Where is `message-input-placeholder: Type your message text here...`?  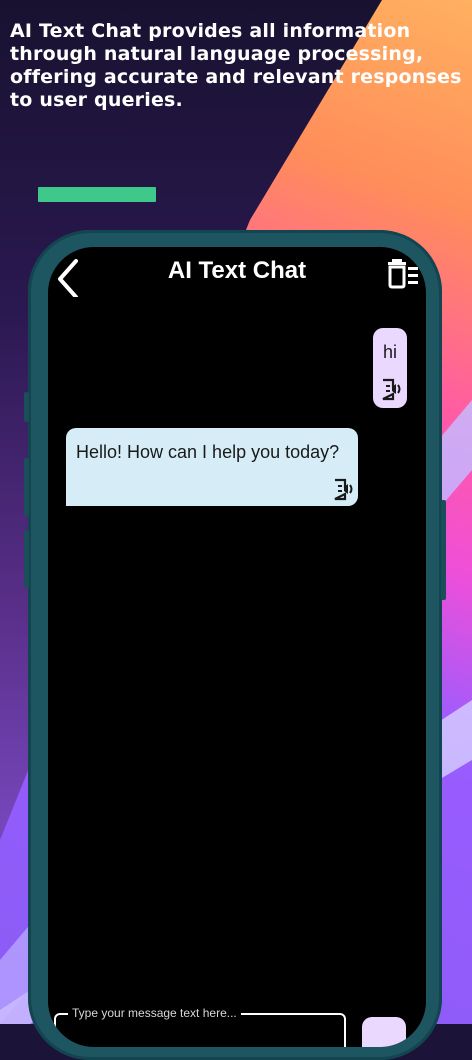 message-input-placeholder: Type your message text here... is located at coordinates (154, 1013).